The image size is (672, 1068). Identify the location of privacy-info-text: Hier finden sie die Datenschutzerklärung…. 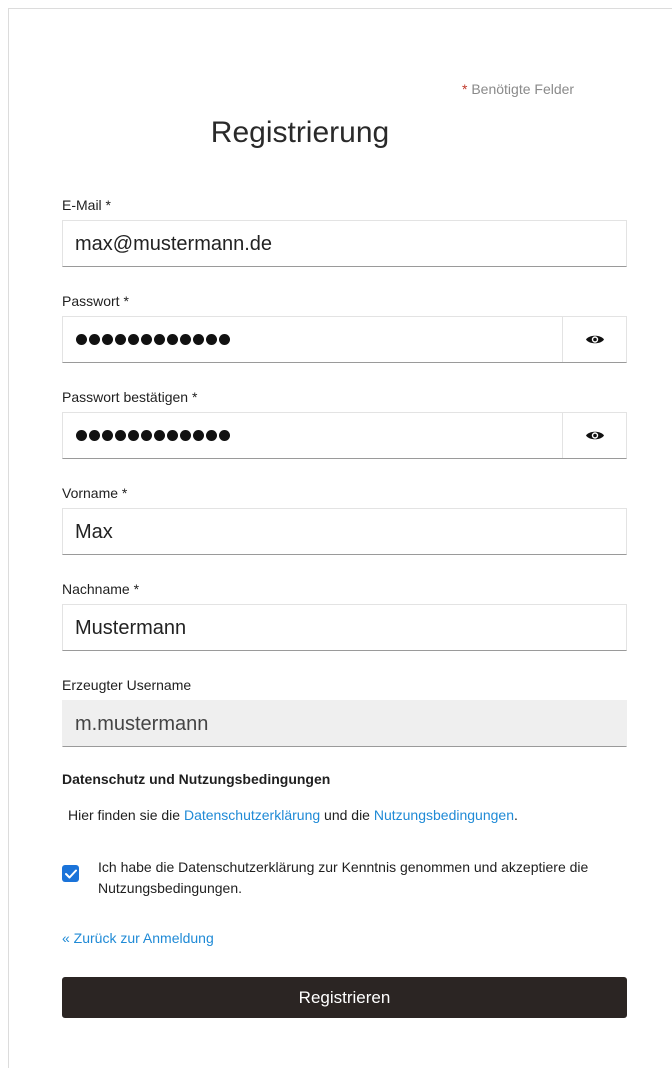
(293, 815).